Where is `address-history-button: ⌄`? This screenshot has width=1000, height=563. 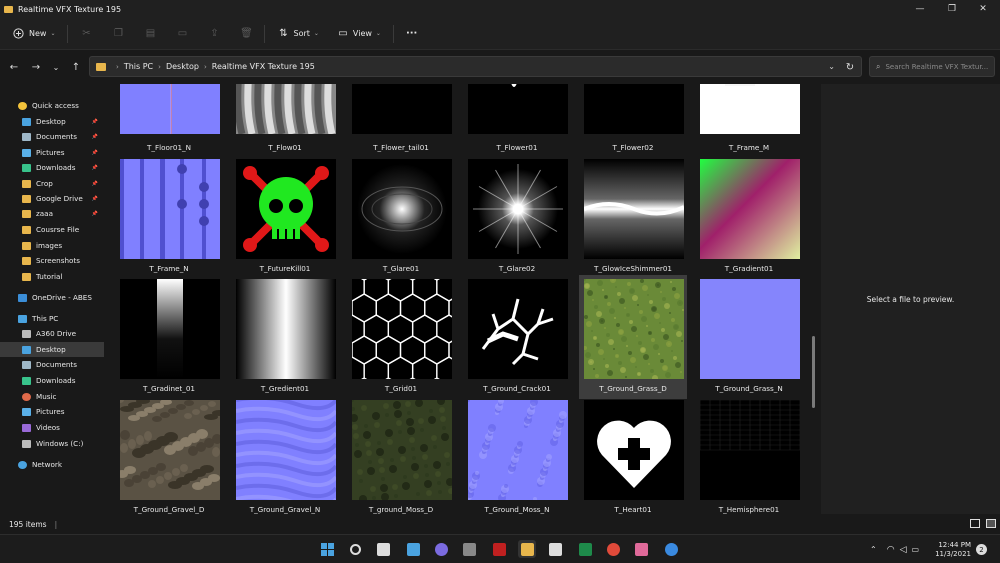
address-history-button: ⌄ is located at coordinates (831, 66).